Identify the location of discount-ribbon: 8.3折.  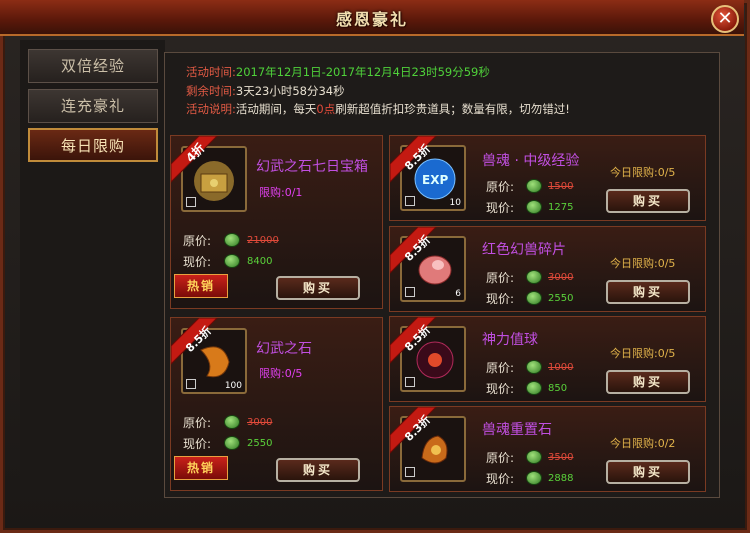
(413, 430).